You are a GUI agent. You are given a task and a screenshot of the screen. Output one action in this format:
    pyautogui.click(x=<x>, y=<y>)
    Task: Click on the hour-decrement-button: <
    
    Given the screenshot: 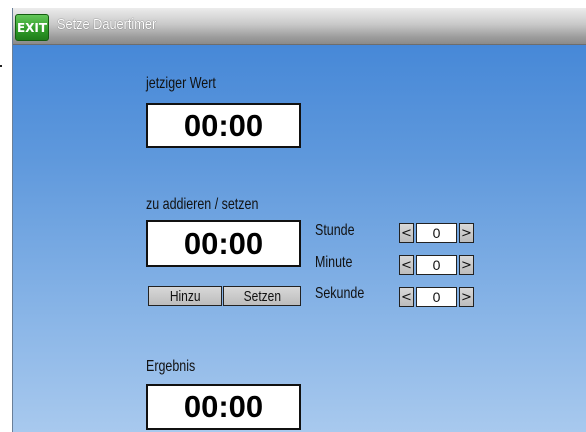 What is the action you would take?
    pyautogui.click(x=406, y=233)
    